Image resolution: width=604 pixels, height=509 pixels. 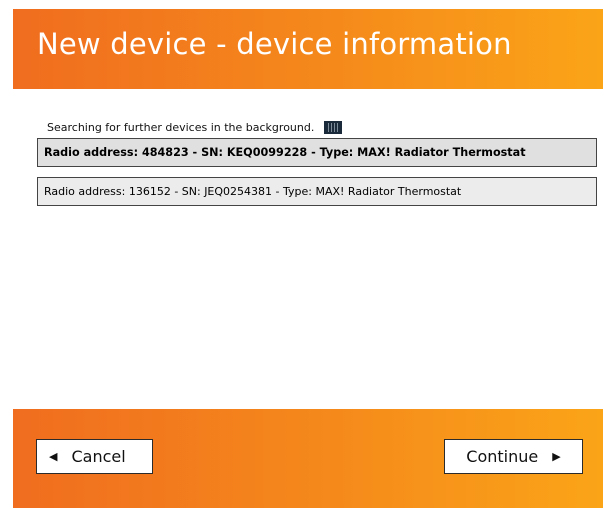 What do you see at coordinates (556, 456) in the screenshot?
I see `triangle-right-icon: ▶` at bounding box center [556, 456].